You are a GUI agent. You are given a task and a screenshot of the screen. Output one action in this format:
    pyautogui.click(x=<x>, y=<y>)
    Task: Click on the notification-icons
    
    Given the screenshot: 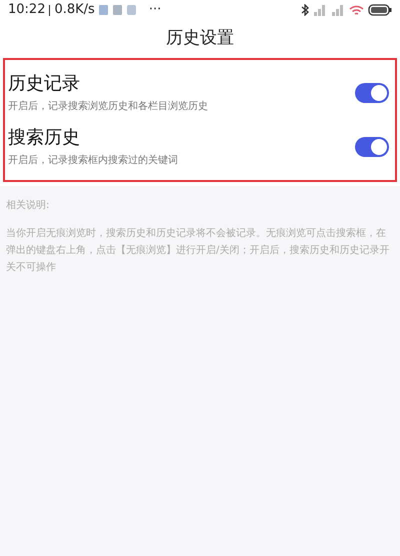 What is the action you would take?
    pyautogui.click(x=118, y=10)
    